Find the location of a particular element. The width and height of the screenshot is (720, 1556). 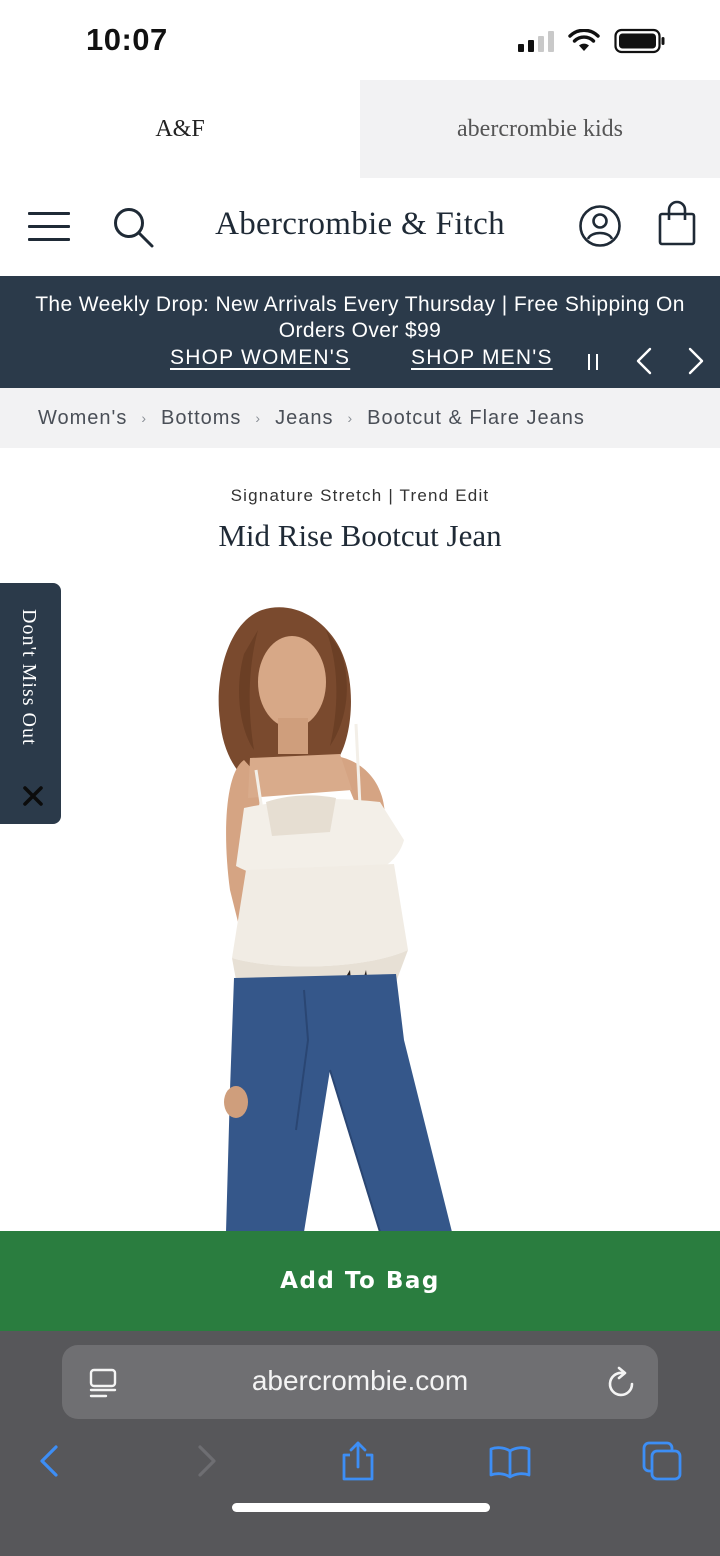

breadcrumb-bottoms: Bottoms is located at coordinates (201, 418).